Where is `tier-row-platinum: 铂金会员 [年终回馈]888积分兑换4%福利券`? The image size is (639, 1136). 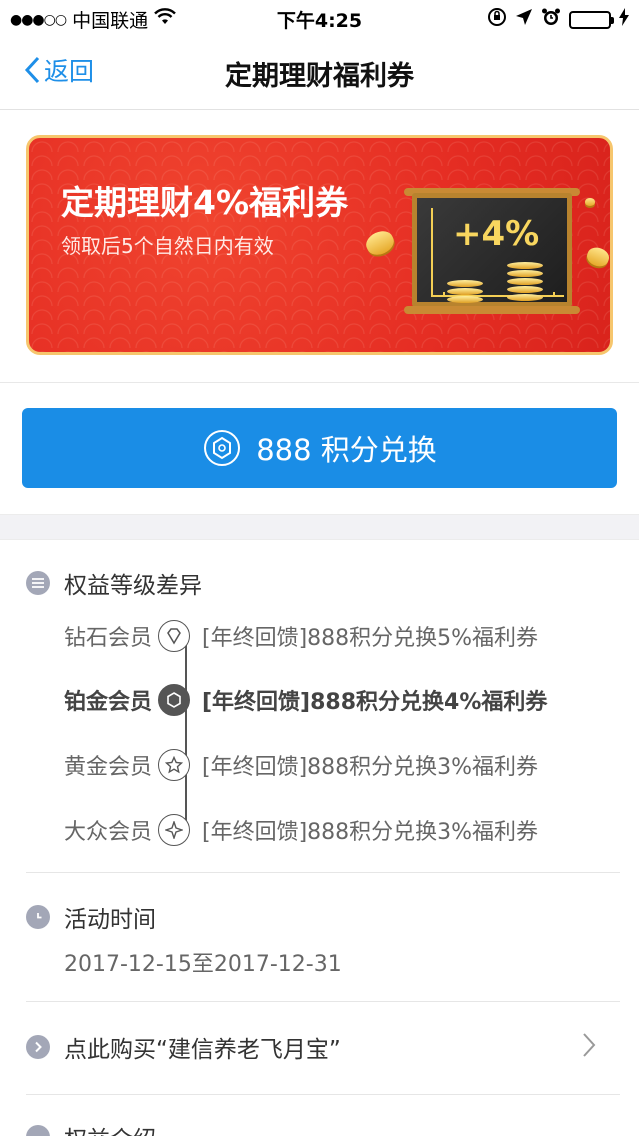 tier-row-platinum: 铂金会员 [年终回馈]888积分兑换4%福利券 is located at coordinates (286, 700).